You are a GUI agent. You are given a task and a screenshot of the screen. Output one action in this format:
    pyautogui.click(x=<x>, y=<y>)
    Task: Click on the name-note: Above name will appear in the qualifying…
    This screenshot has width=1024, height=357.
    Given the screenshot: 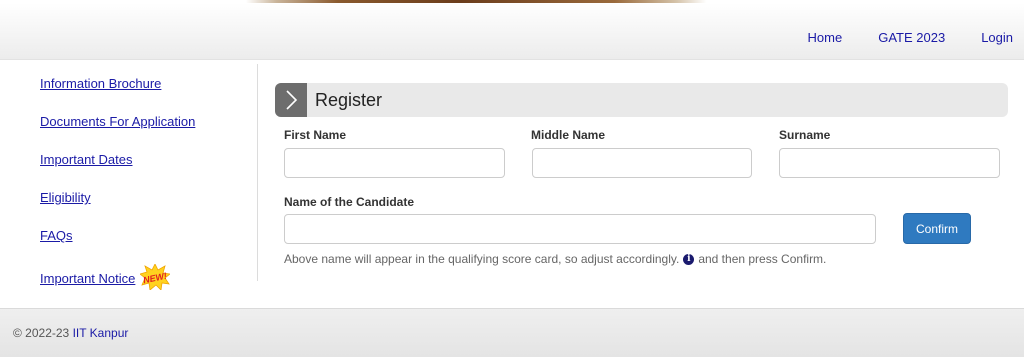 What is the action you would take?
    pyautogui.click(x=555, y=259)
    